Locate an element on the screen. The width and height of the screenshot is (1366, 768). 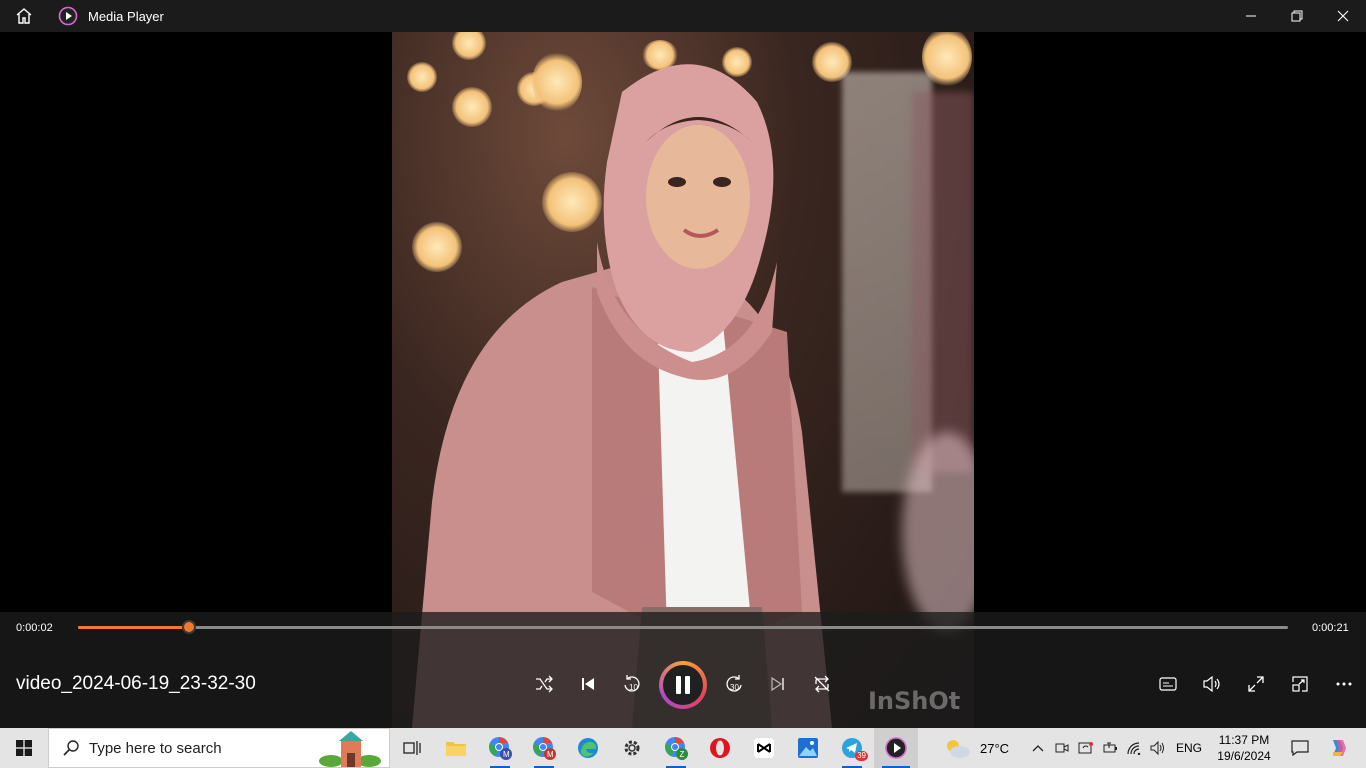
close-icon is located at coordinates (1343, 16).